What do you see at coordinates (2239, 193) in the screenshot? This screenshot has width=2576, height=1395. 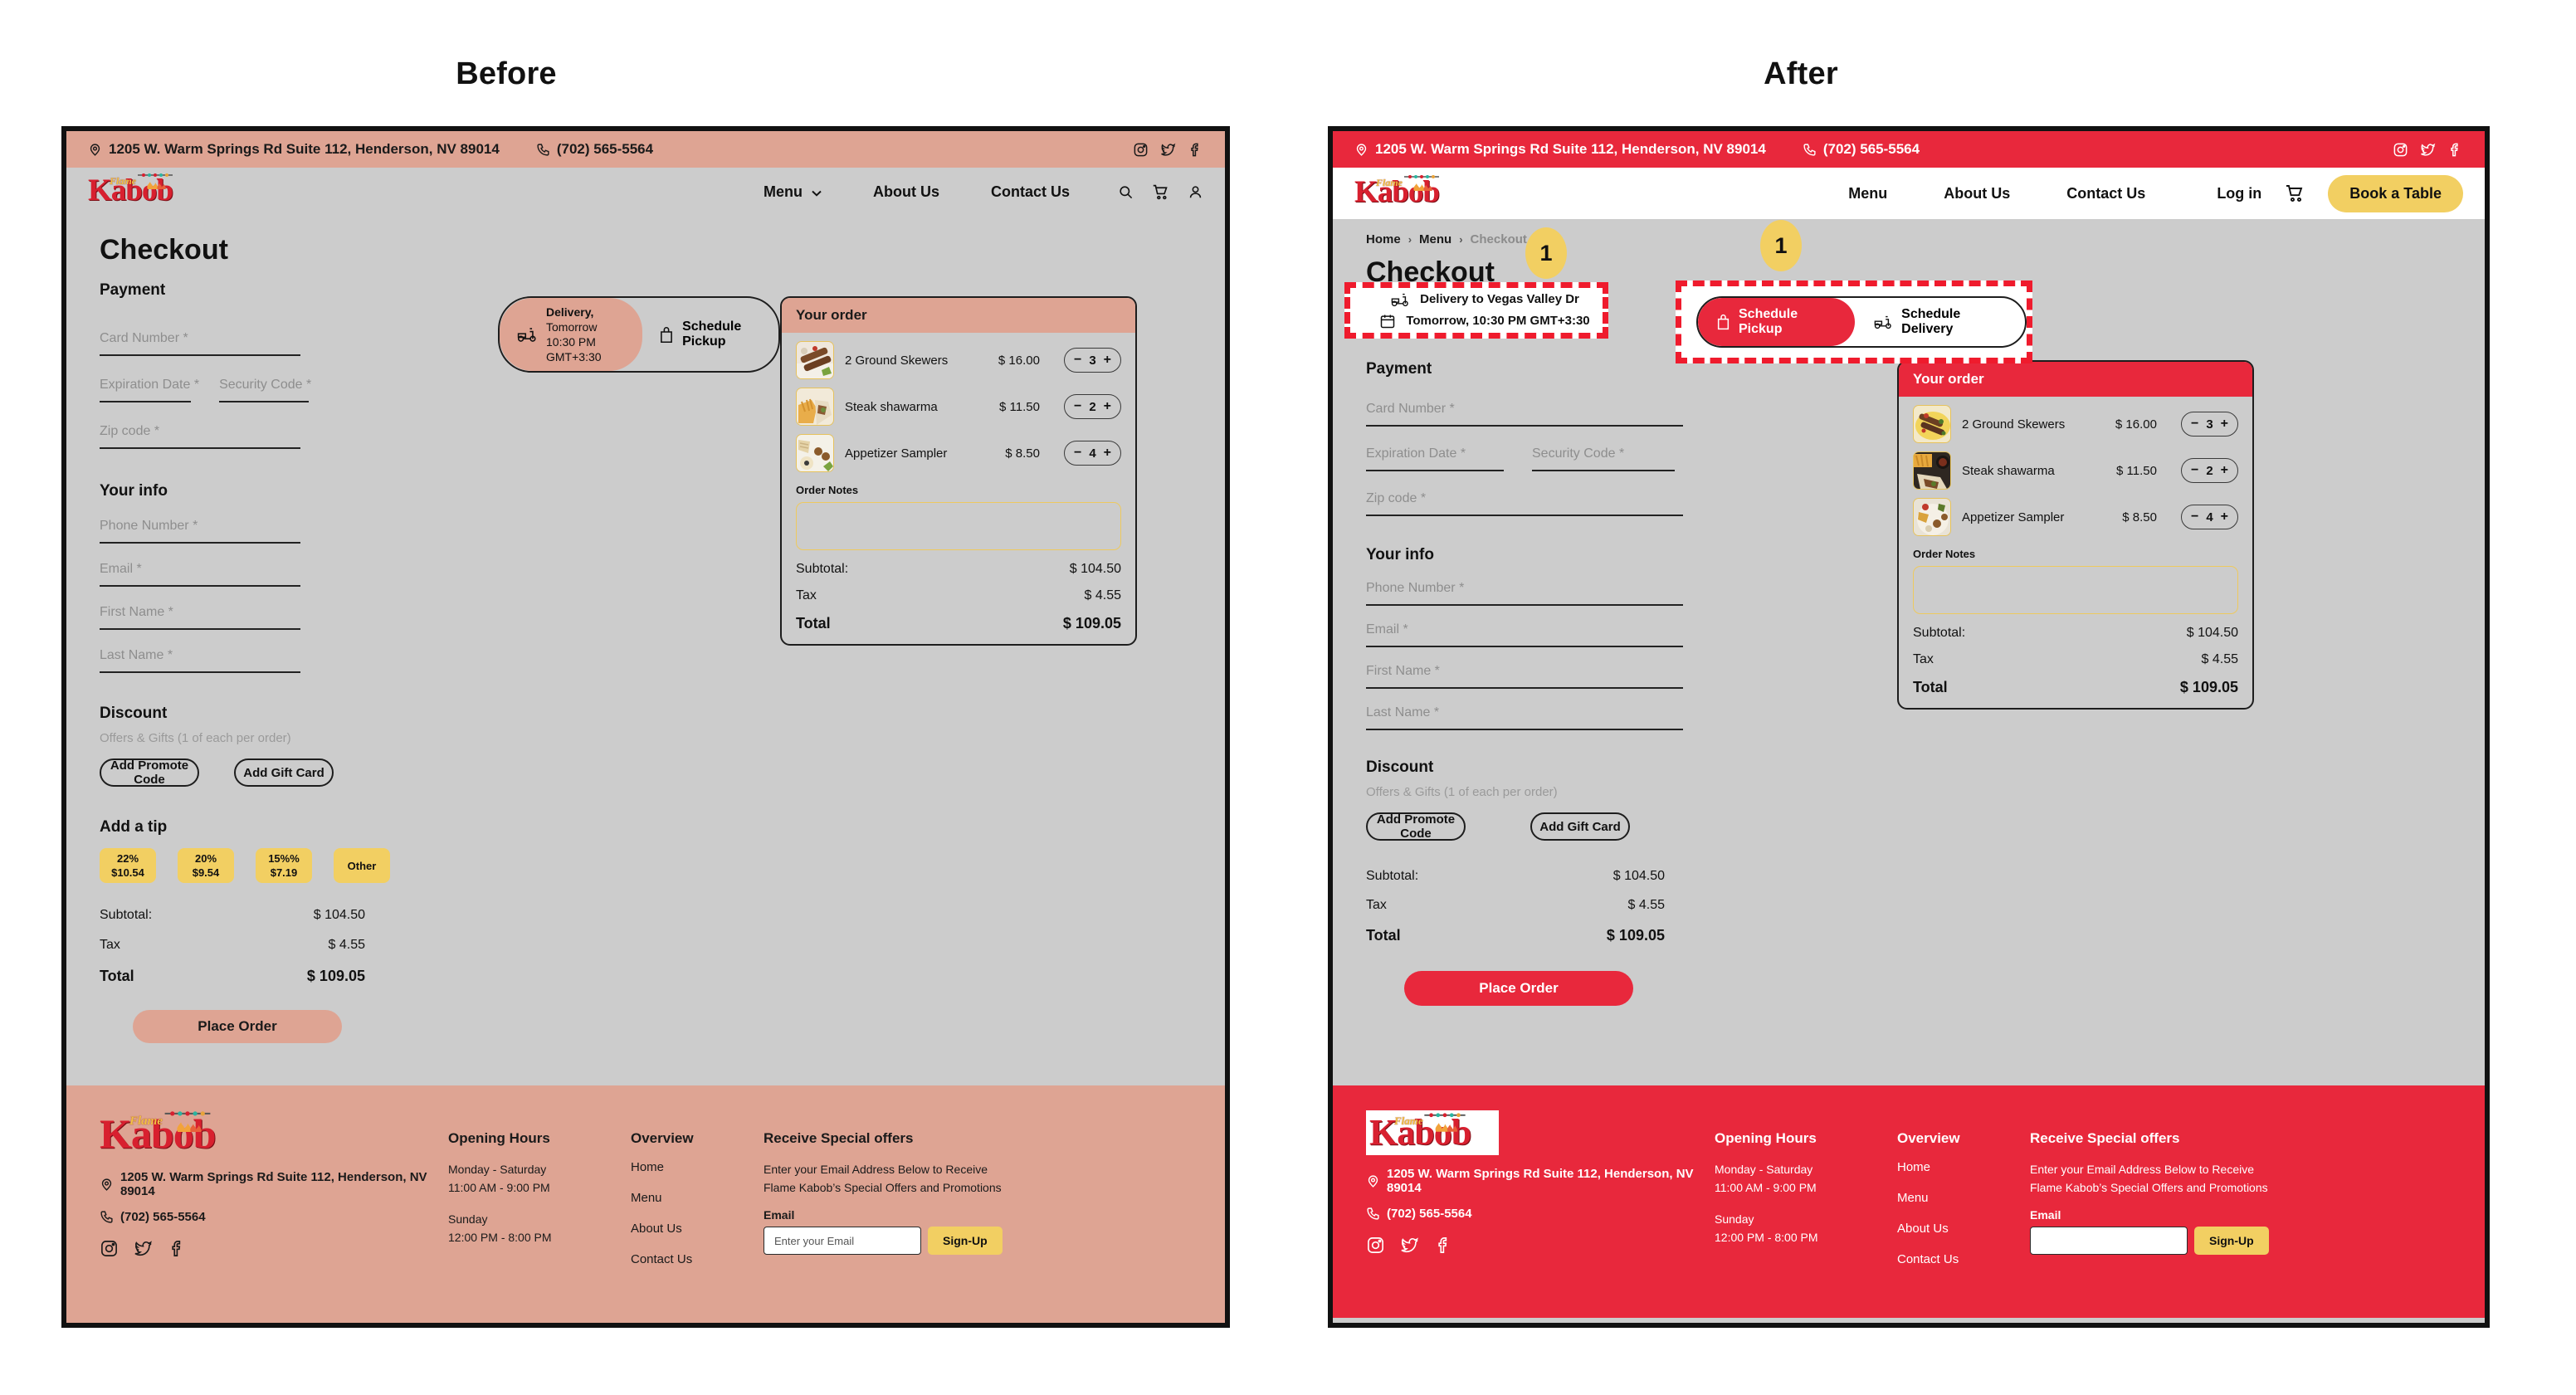 I see `login-link: Log in` at bounding box center [2239, 193].